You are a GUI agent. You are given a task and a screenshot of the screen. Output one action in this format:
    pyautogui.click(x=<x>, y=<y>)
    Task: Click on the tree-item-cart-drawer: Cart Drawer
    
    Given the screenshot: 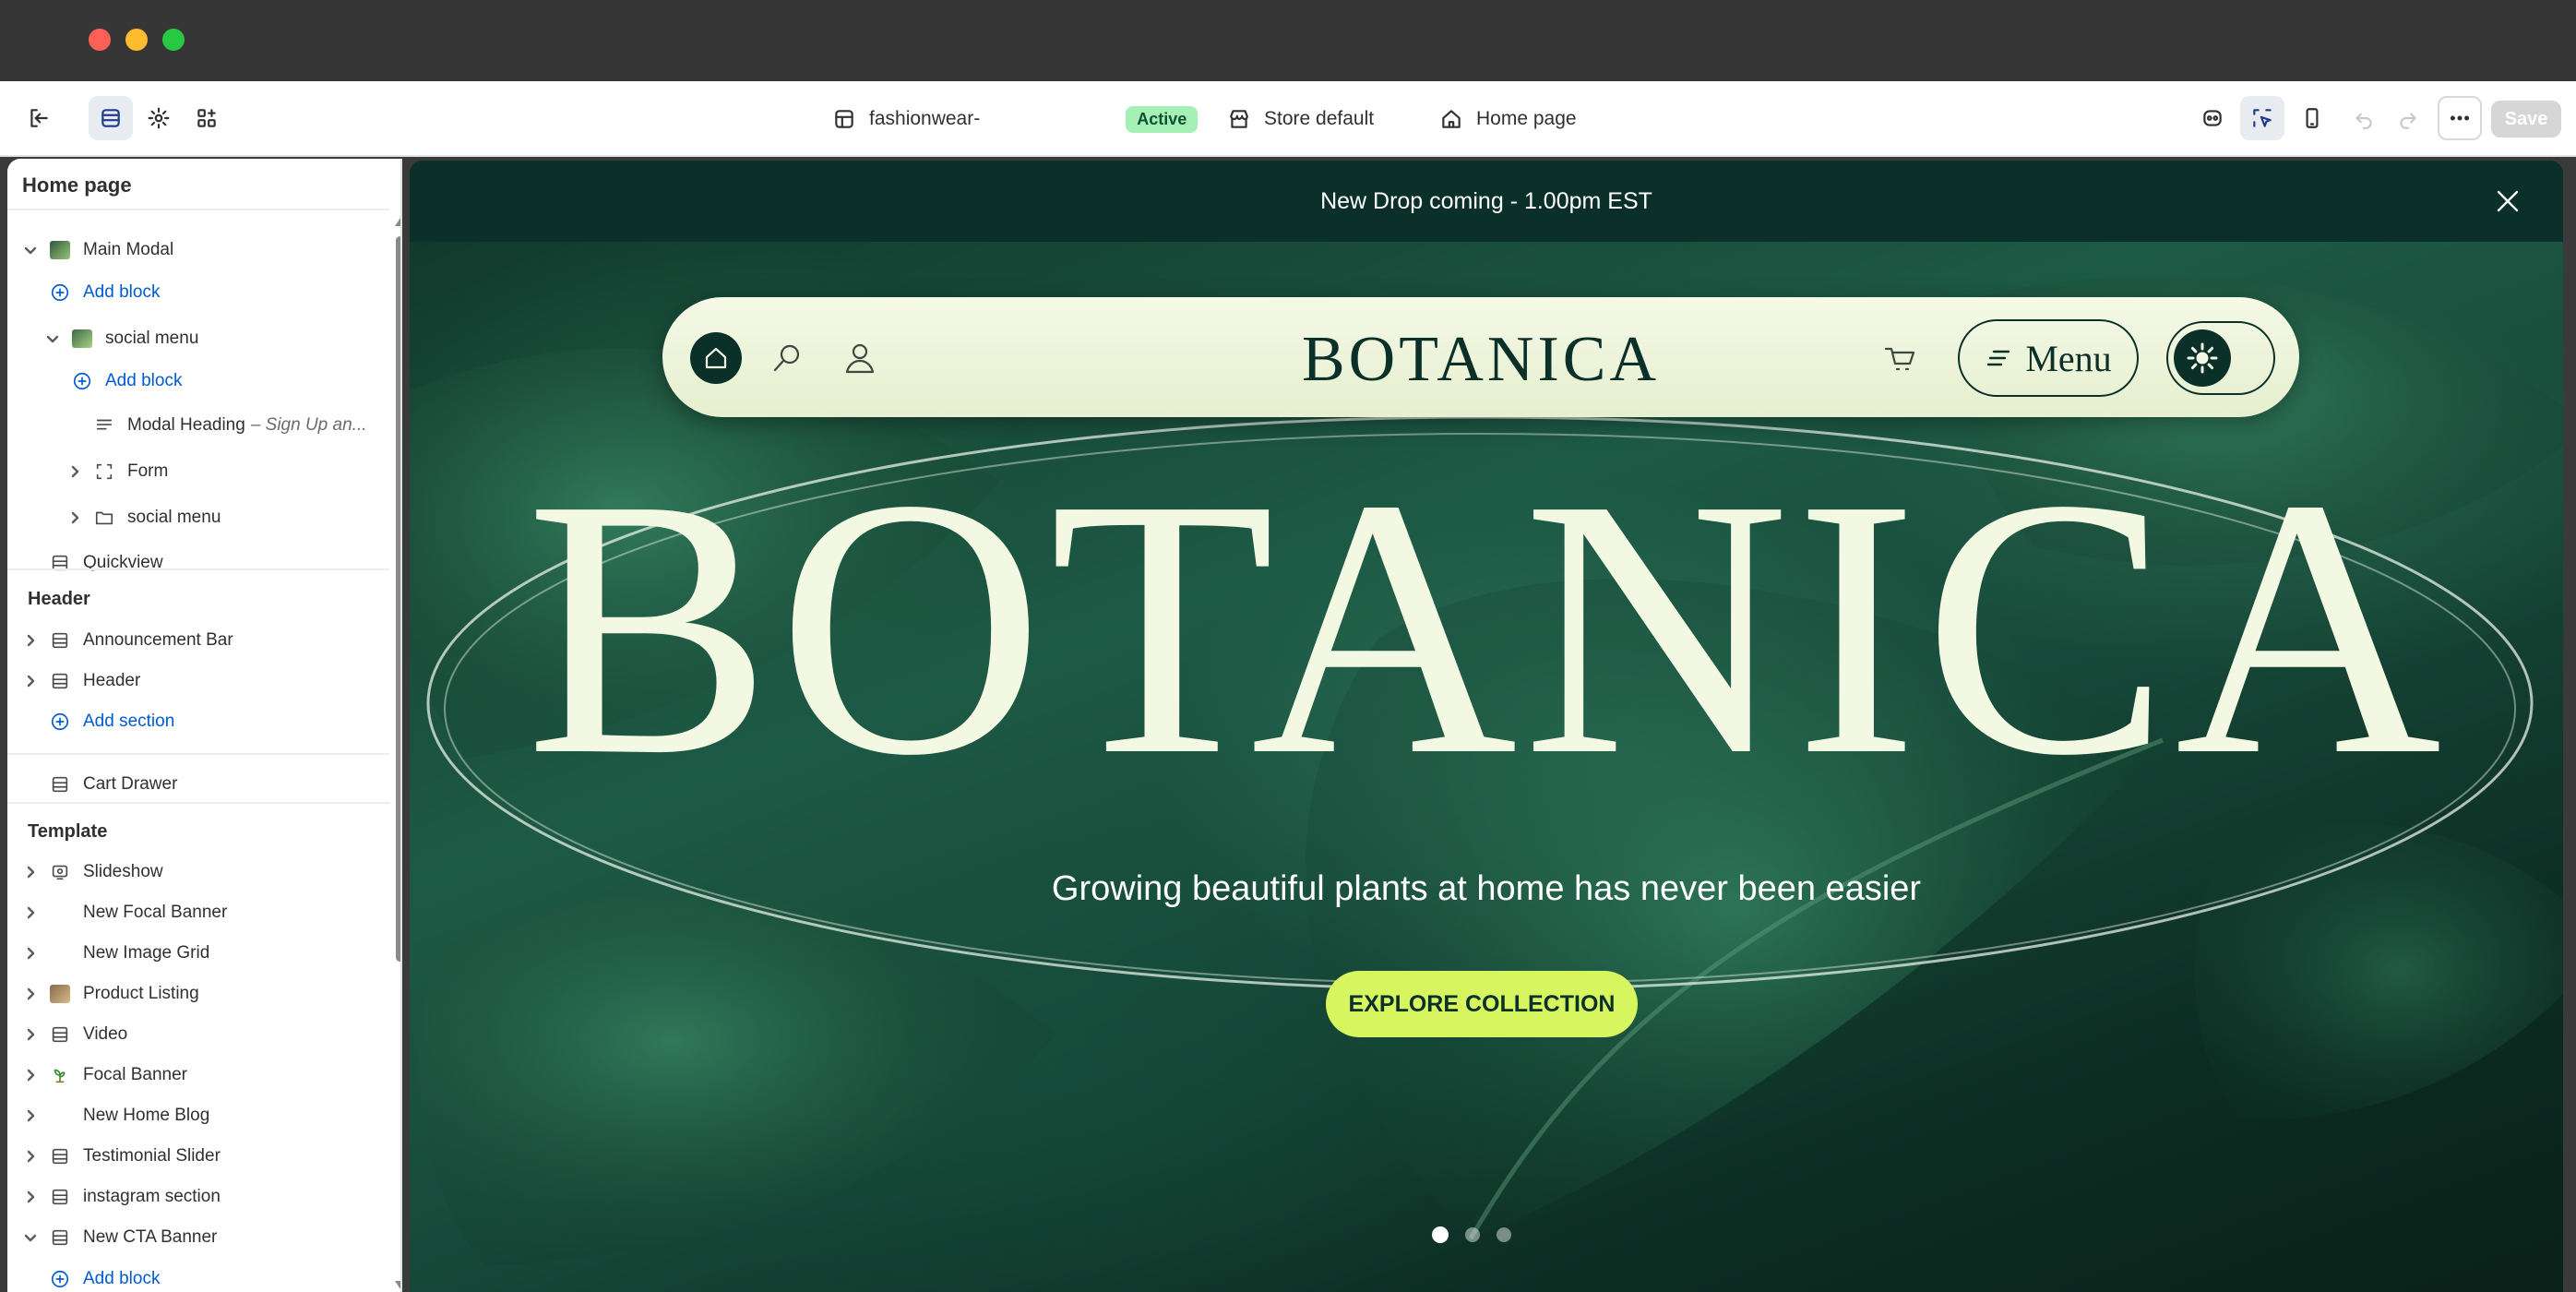 What is the action you would take?
    pyautogui.click(x=110, y=784)
    